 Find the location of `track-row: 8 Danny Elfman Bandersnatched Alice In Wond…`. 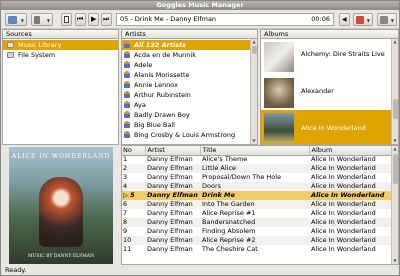

track-row: 8 Danny Elfman Bandersnatched Alice In Wond… is located at coordinates (257, 222).